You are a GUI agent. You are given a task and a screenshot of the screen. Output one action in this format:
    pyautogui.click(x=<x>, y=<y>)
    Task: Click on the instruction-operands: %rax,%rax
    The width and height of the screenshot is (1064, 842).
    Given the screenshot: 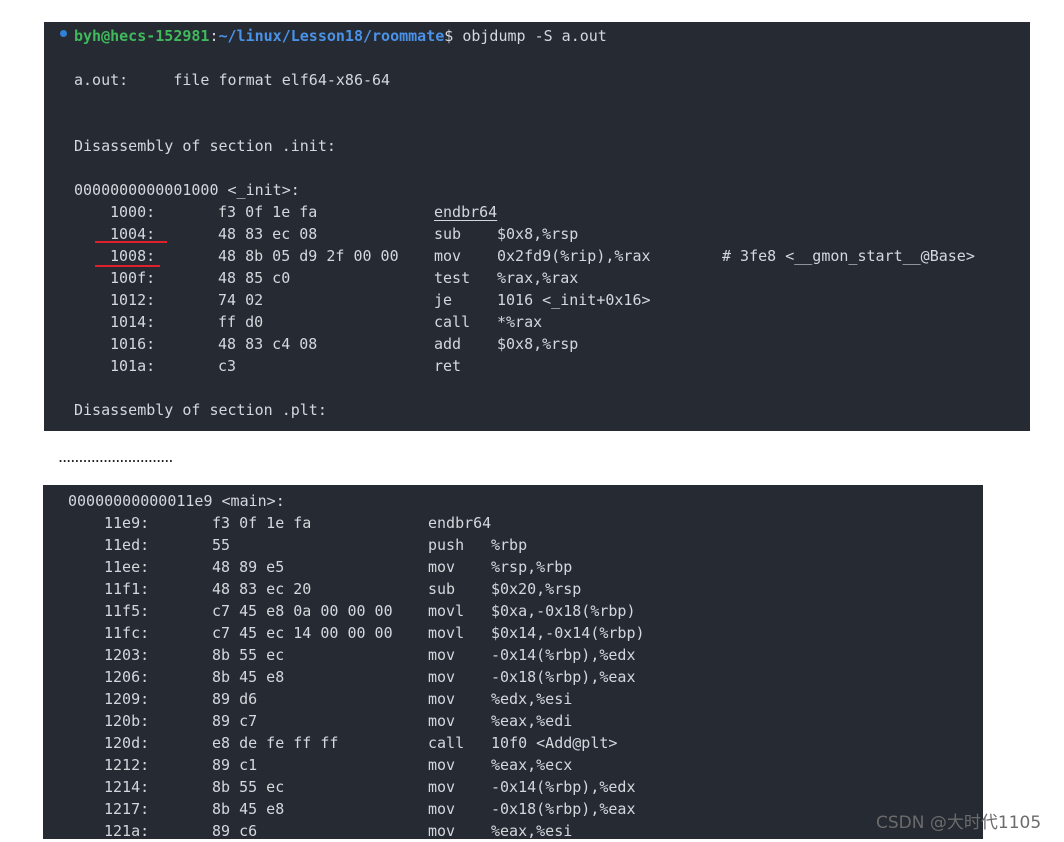 What is the action you would take?
    pyautogui.click(x=538, y=278)
    